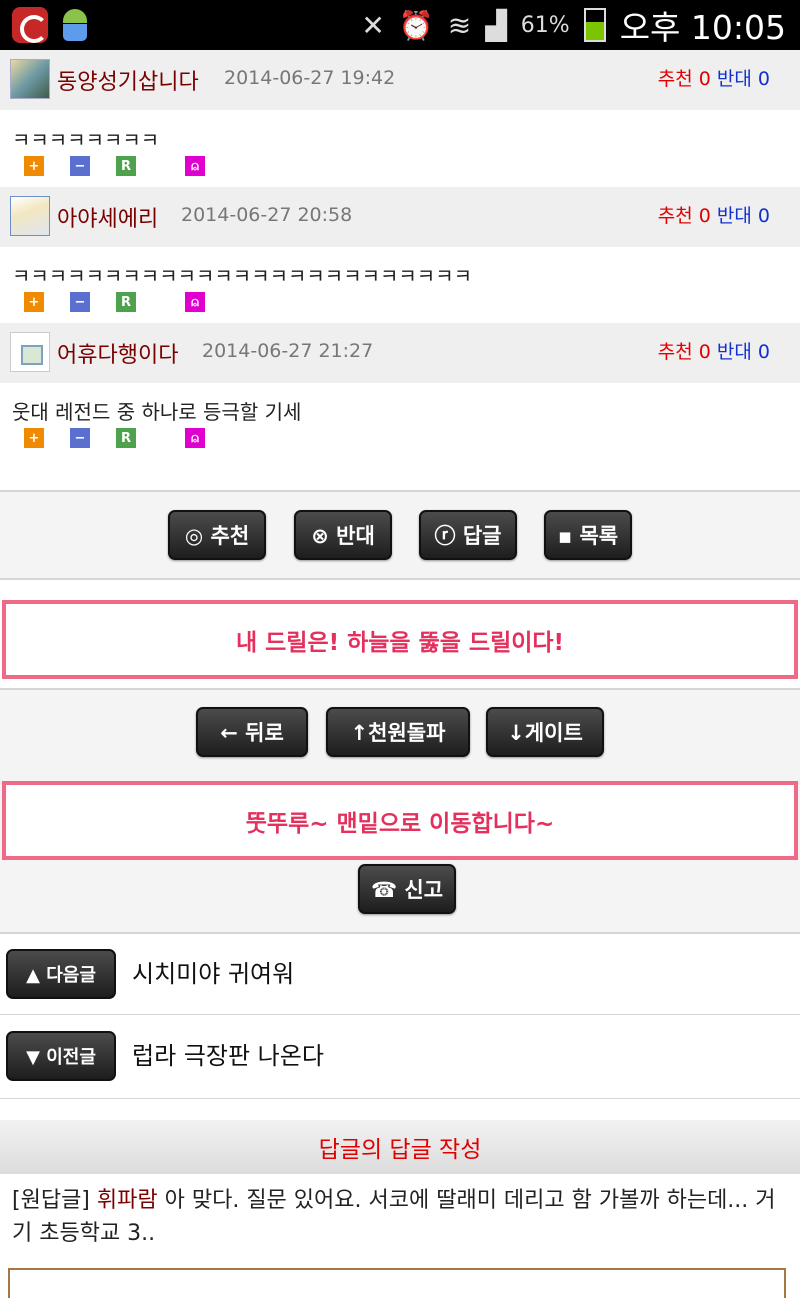 This screenshot has width=800, height=1298. I want to click on oppose-button: ⊗ 반대, so click(343, 535).